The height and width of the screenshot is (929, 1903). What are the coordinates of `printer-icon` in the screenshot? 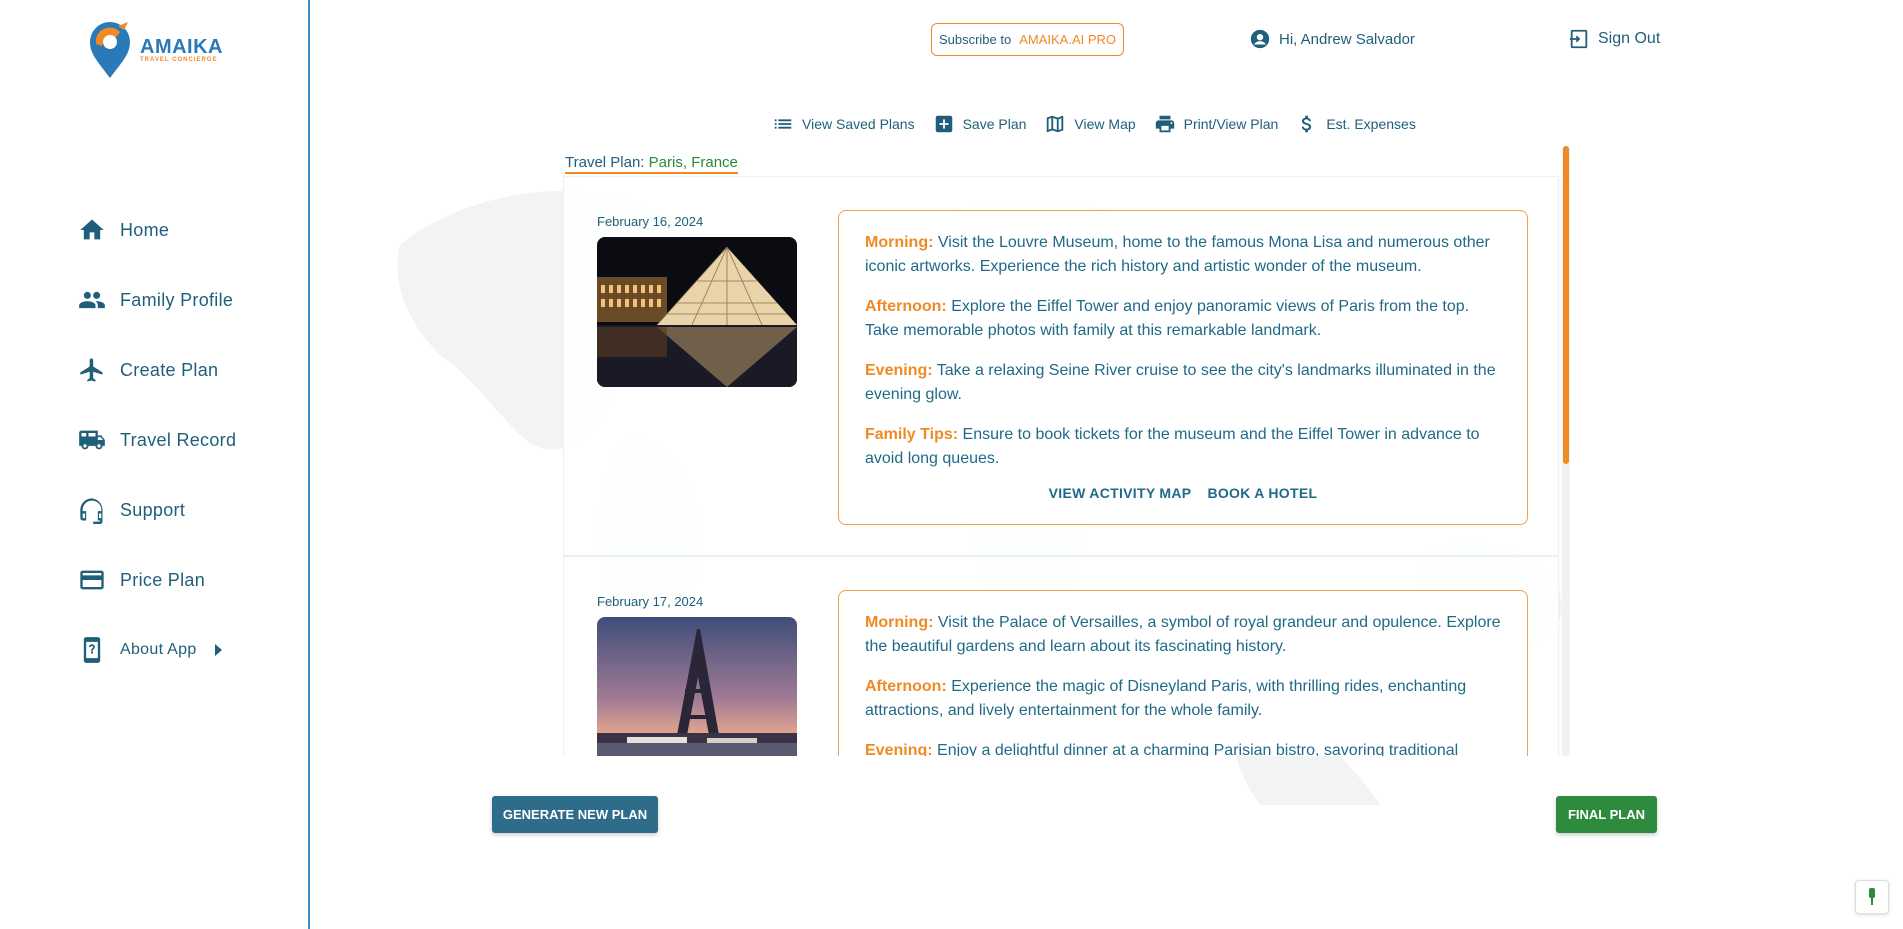 It's located at (1164, 124).